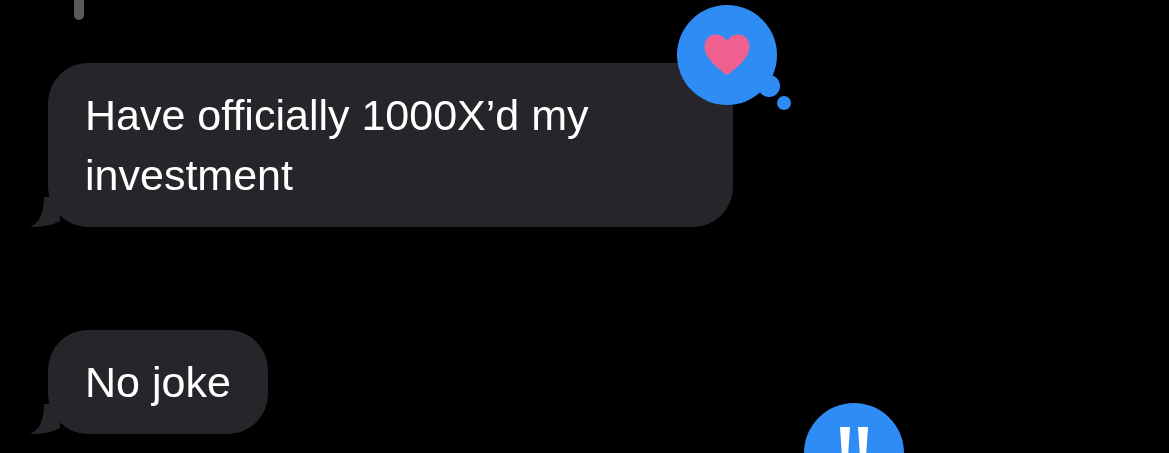 This screenshot has width=1169, height=453. I want to click on scroll-indicator, so click(79, 10).